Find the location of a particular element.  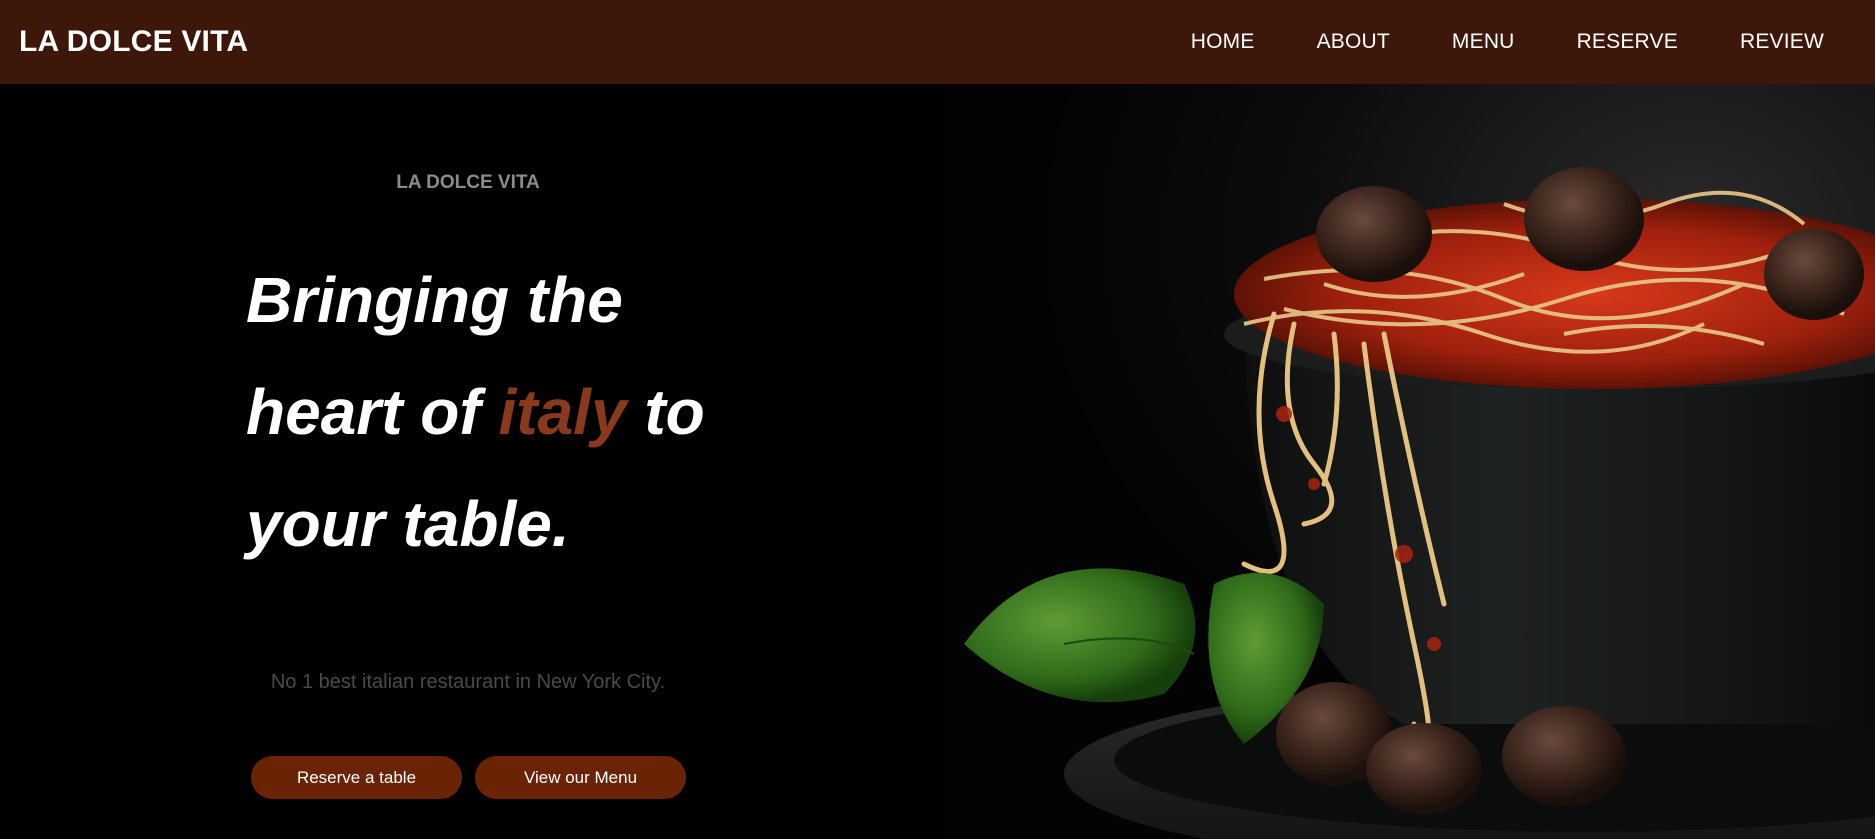

nav-link-reserve: RESERVE is located at coordinates (1627, 42).